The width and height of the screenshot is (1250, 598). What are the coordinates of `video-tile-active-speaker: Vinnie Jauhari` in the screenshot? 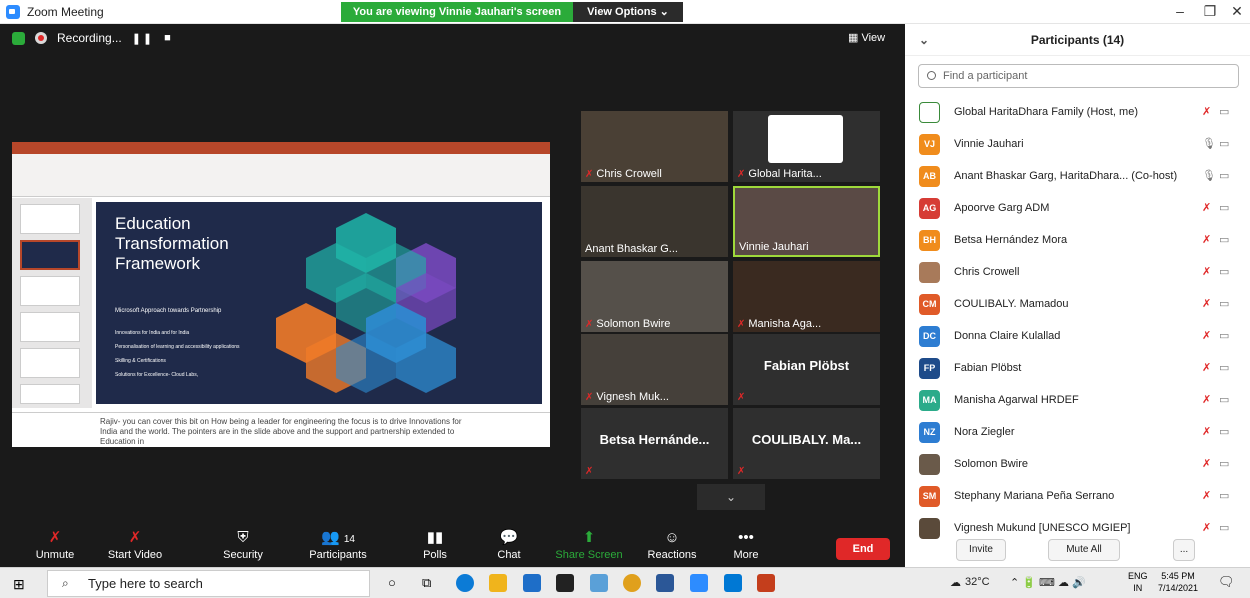 It's located at (806, 221).